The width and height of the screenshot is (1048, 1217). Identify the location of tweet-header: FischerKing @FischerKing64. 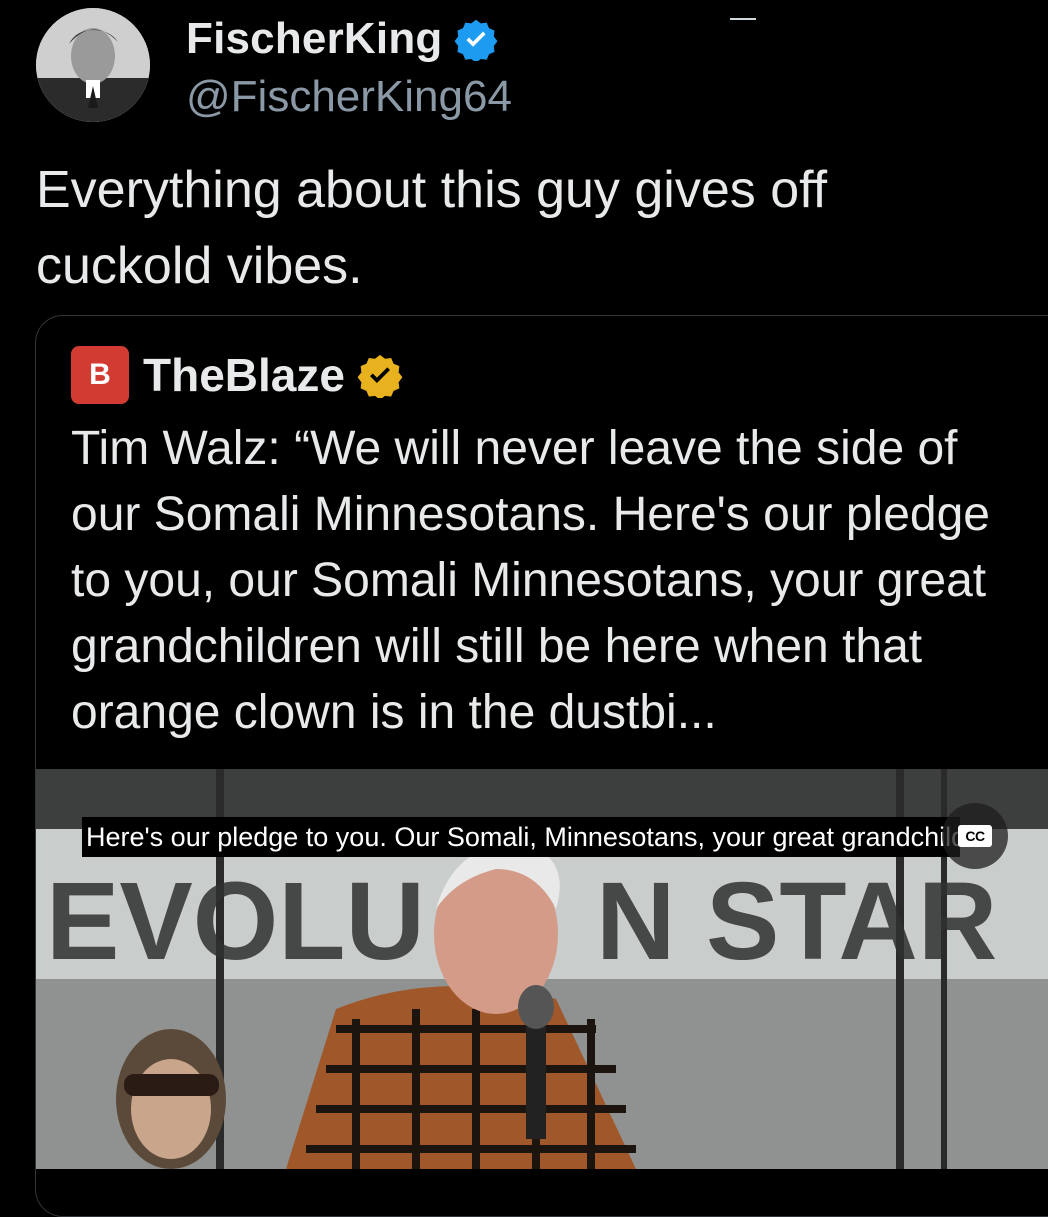
(536, 68).